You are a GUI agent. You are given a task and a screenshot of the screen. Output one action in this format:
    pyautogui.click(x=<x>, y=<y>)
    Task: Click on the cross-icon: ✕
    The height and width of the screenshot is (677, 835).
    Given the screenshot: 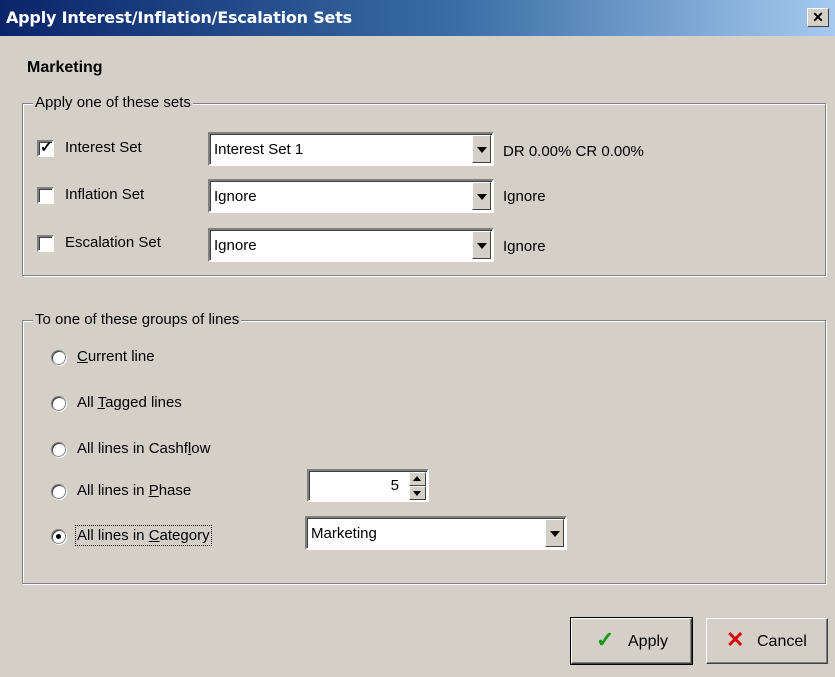 What is the action you would take?
    pyautogui.click(x=735, y=639)
    